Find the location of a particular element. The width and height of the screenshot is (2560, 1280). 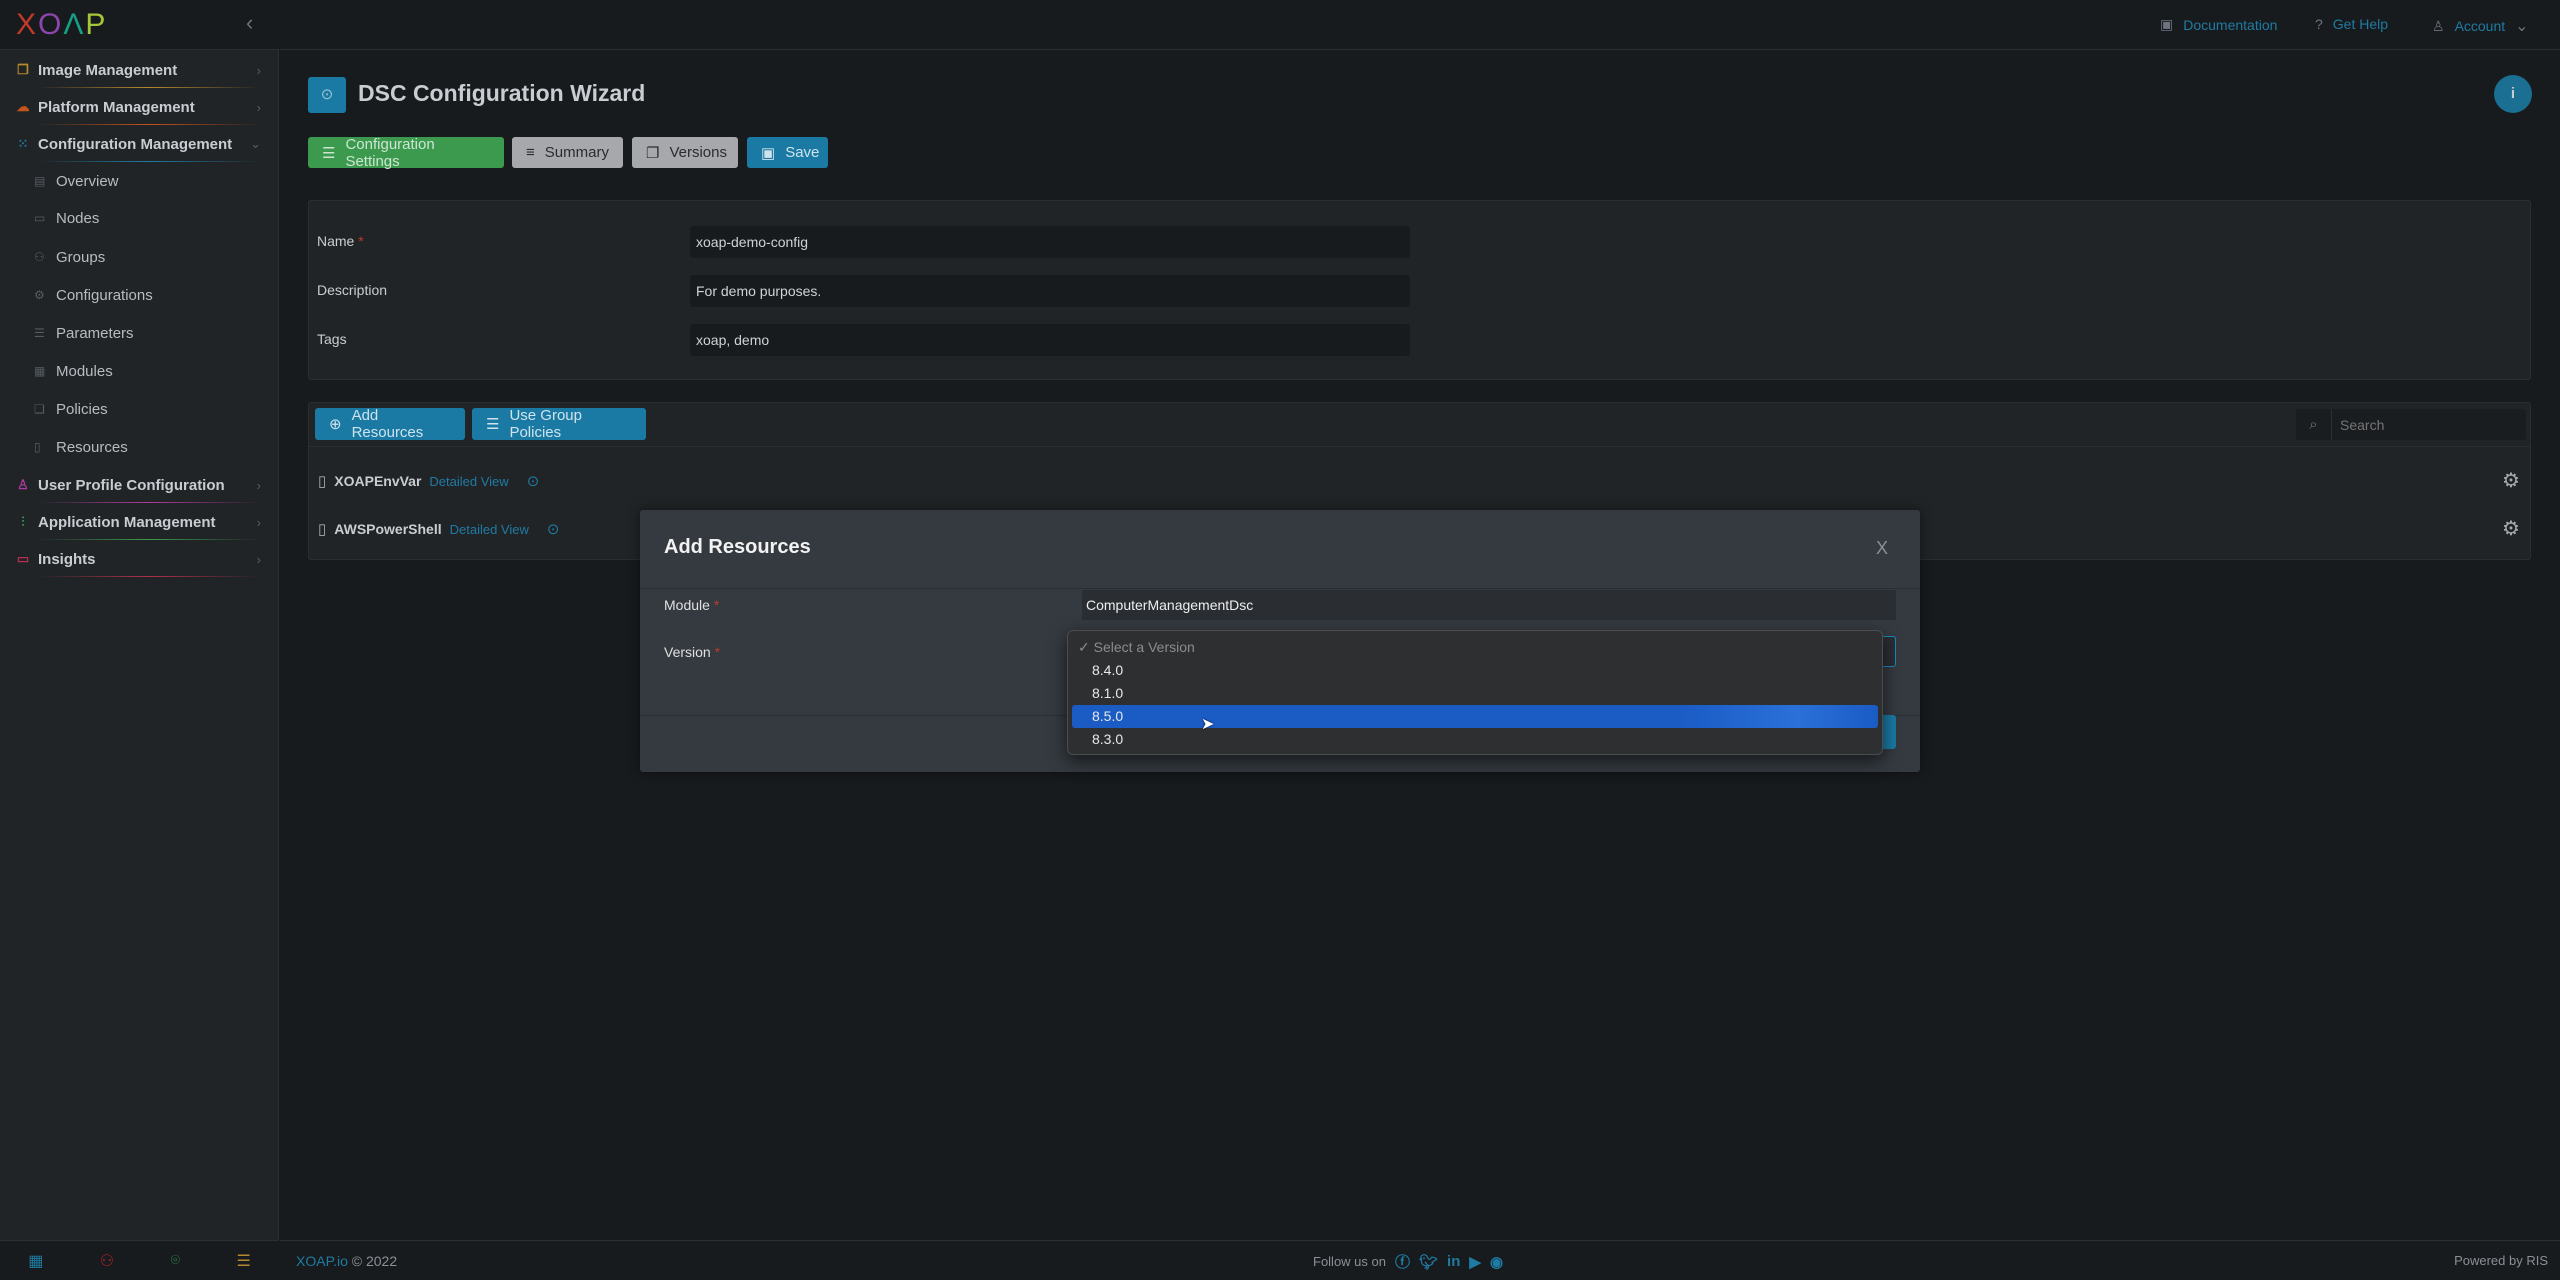

sidebar-item-groups: ⚇ Groups is located at coordinates (139, 257).